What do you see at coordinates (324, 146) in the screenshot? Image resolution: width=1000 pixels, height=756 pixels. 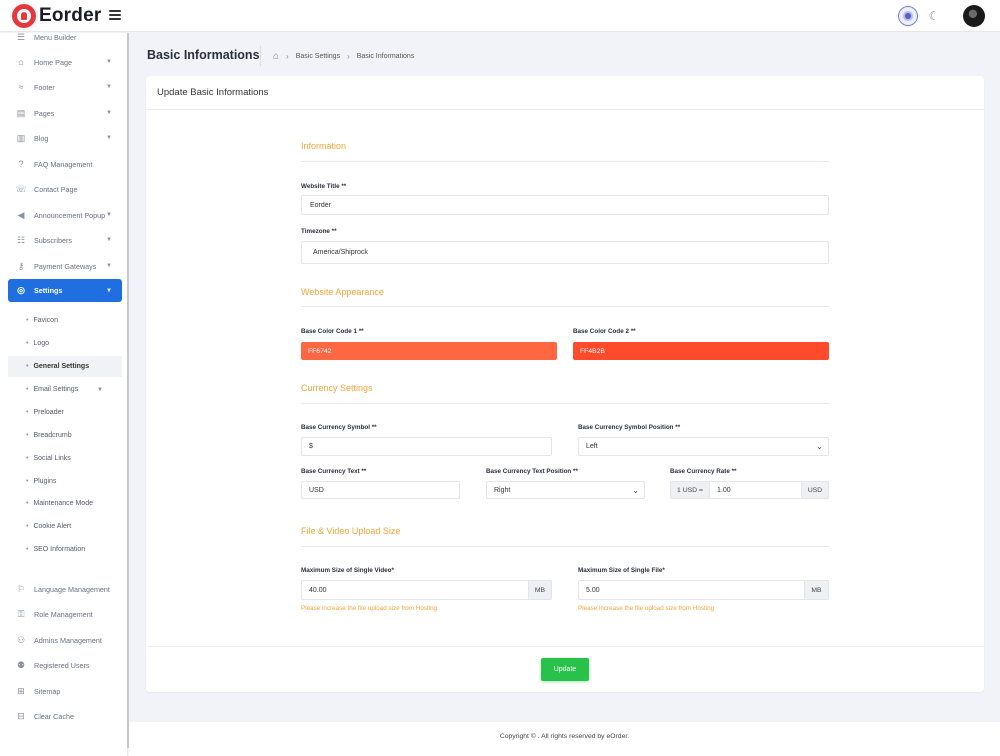 I see `section-information: Information` at bounding box center [324, 146].